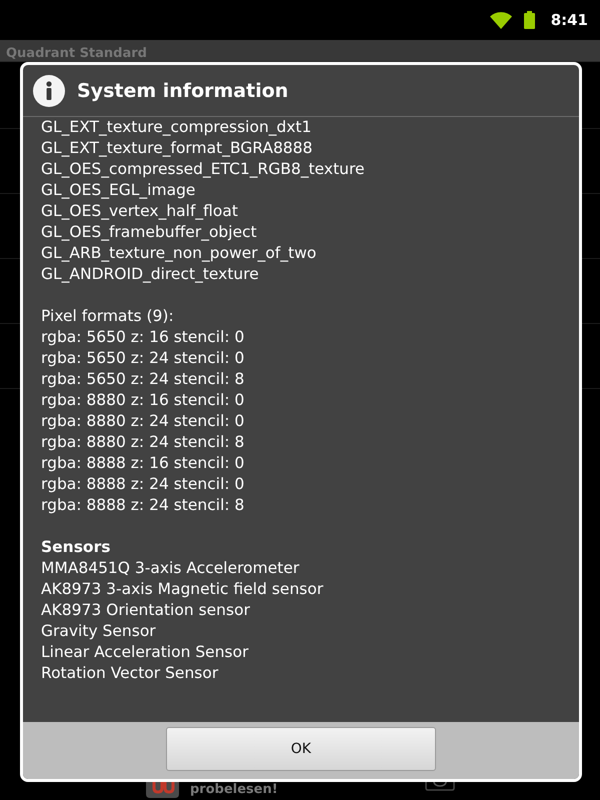  Describe the element at coordinates (143, 379) in the screenshot. I see `info-line: rgba: 5650 z: 24 stencil: 8` at that location.